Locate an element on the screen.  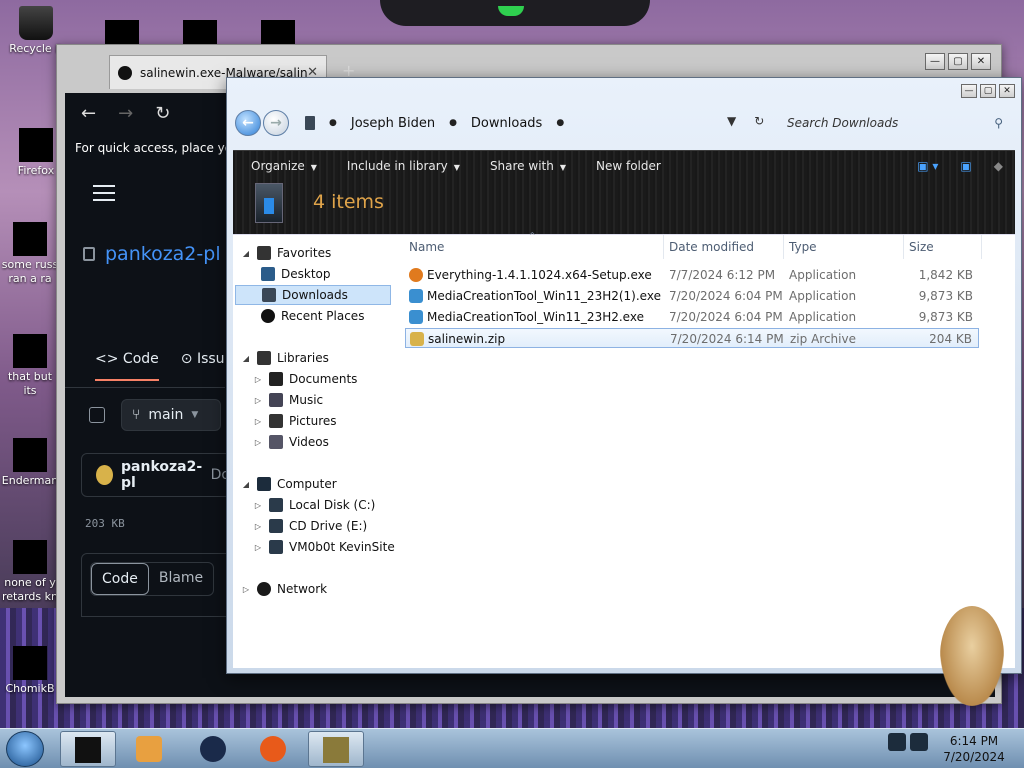
nav-favorites: ◢ Favorites is located at coordinates (286, 253).